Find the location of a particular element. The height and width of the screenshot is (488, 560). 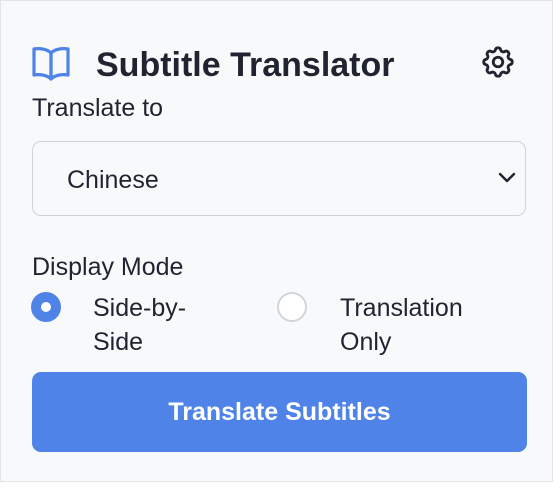

radio-side-by-side: Side-by-Side is located at coordinates (146, 326).